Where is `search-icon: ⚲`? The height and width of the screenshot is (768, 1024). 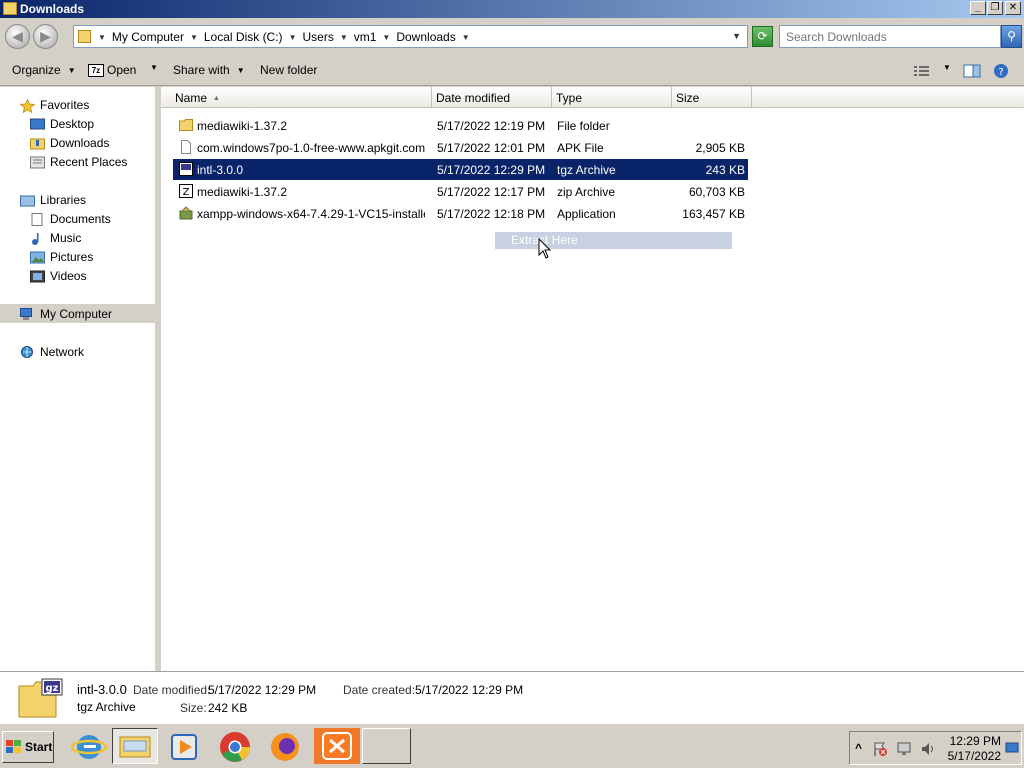
search-icon: ⚲ is located at coordinates (1011, 36).